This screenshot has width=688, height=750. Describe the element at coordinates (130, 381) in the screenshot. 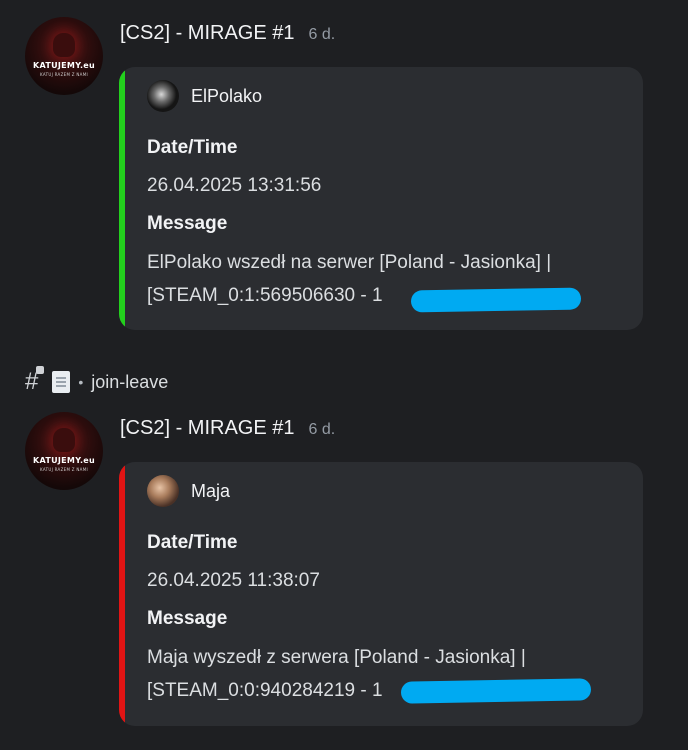

I see `channel-name: join-leave` at that location.